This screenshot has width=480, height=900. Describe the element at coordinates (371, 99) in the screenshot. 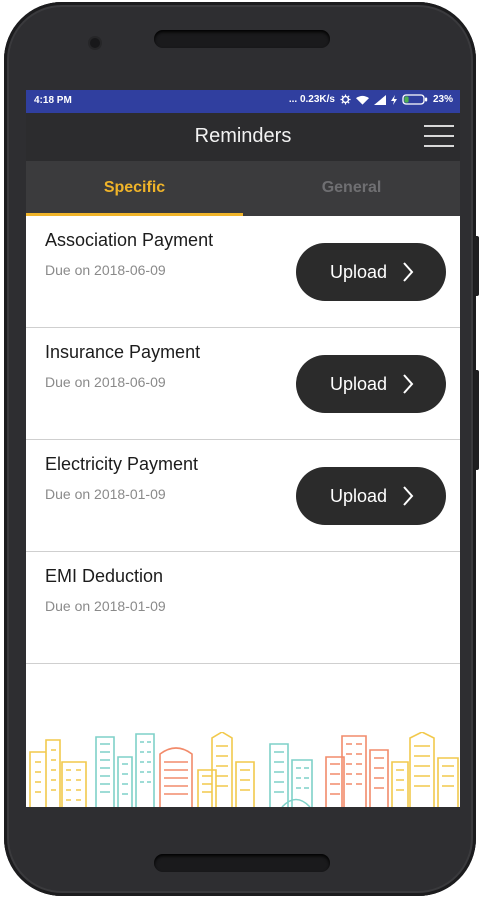

I see `status-icons: ... 0.23K/s 23%` at that location.